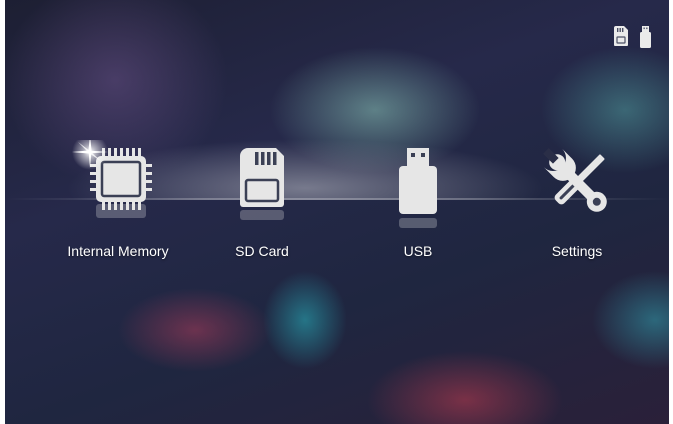  What do you see at coordinates (577, 185) in the screenshot?
I see `tools-icon` at bounding box center [577, 185].